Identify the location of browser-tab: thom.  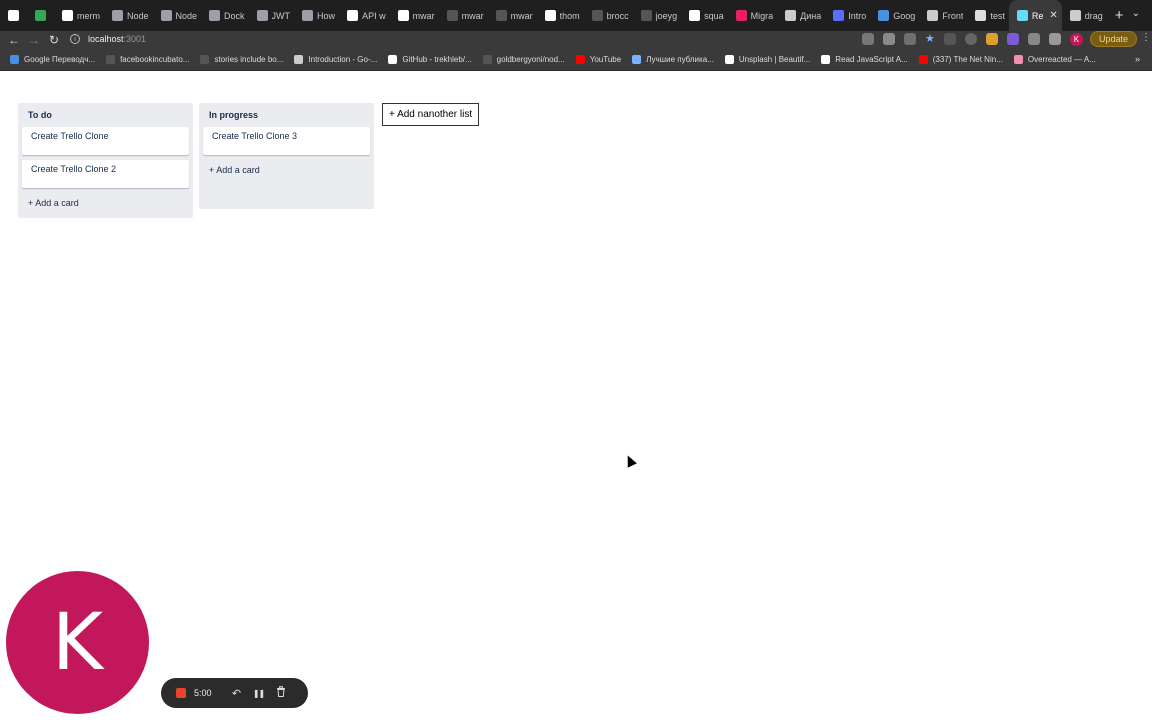
(560, 15).